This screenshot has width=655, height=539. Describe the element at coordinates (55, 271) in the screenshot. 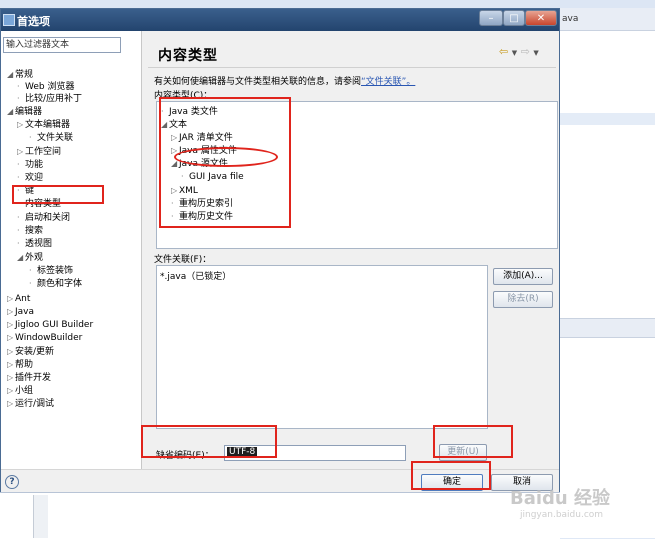

I see `nav-item-label: 标签装饰` at that location.